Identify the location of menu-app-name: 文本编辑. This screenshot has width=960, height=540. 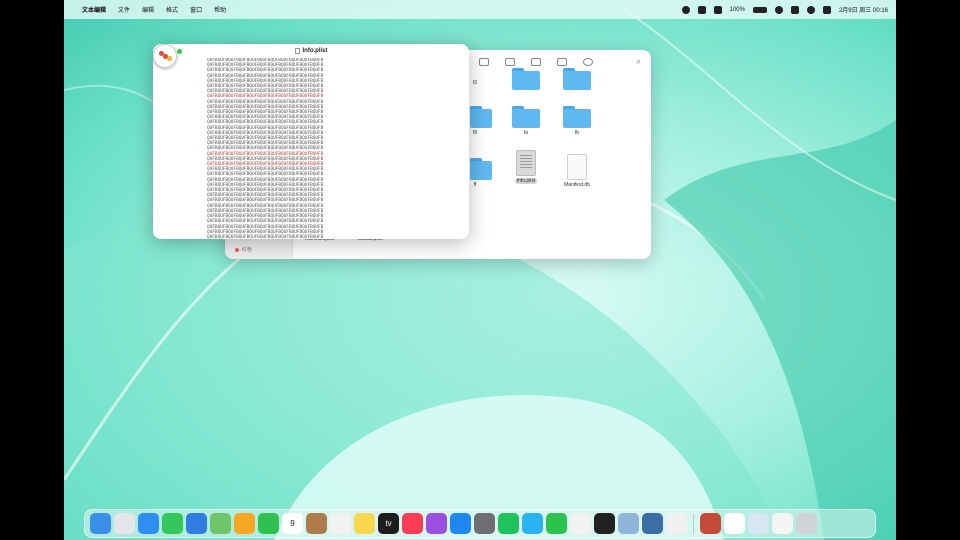
(94, 9).